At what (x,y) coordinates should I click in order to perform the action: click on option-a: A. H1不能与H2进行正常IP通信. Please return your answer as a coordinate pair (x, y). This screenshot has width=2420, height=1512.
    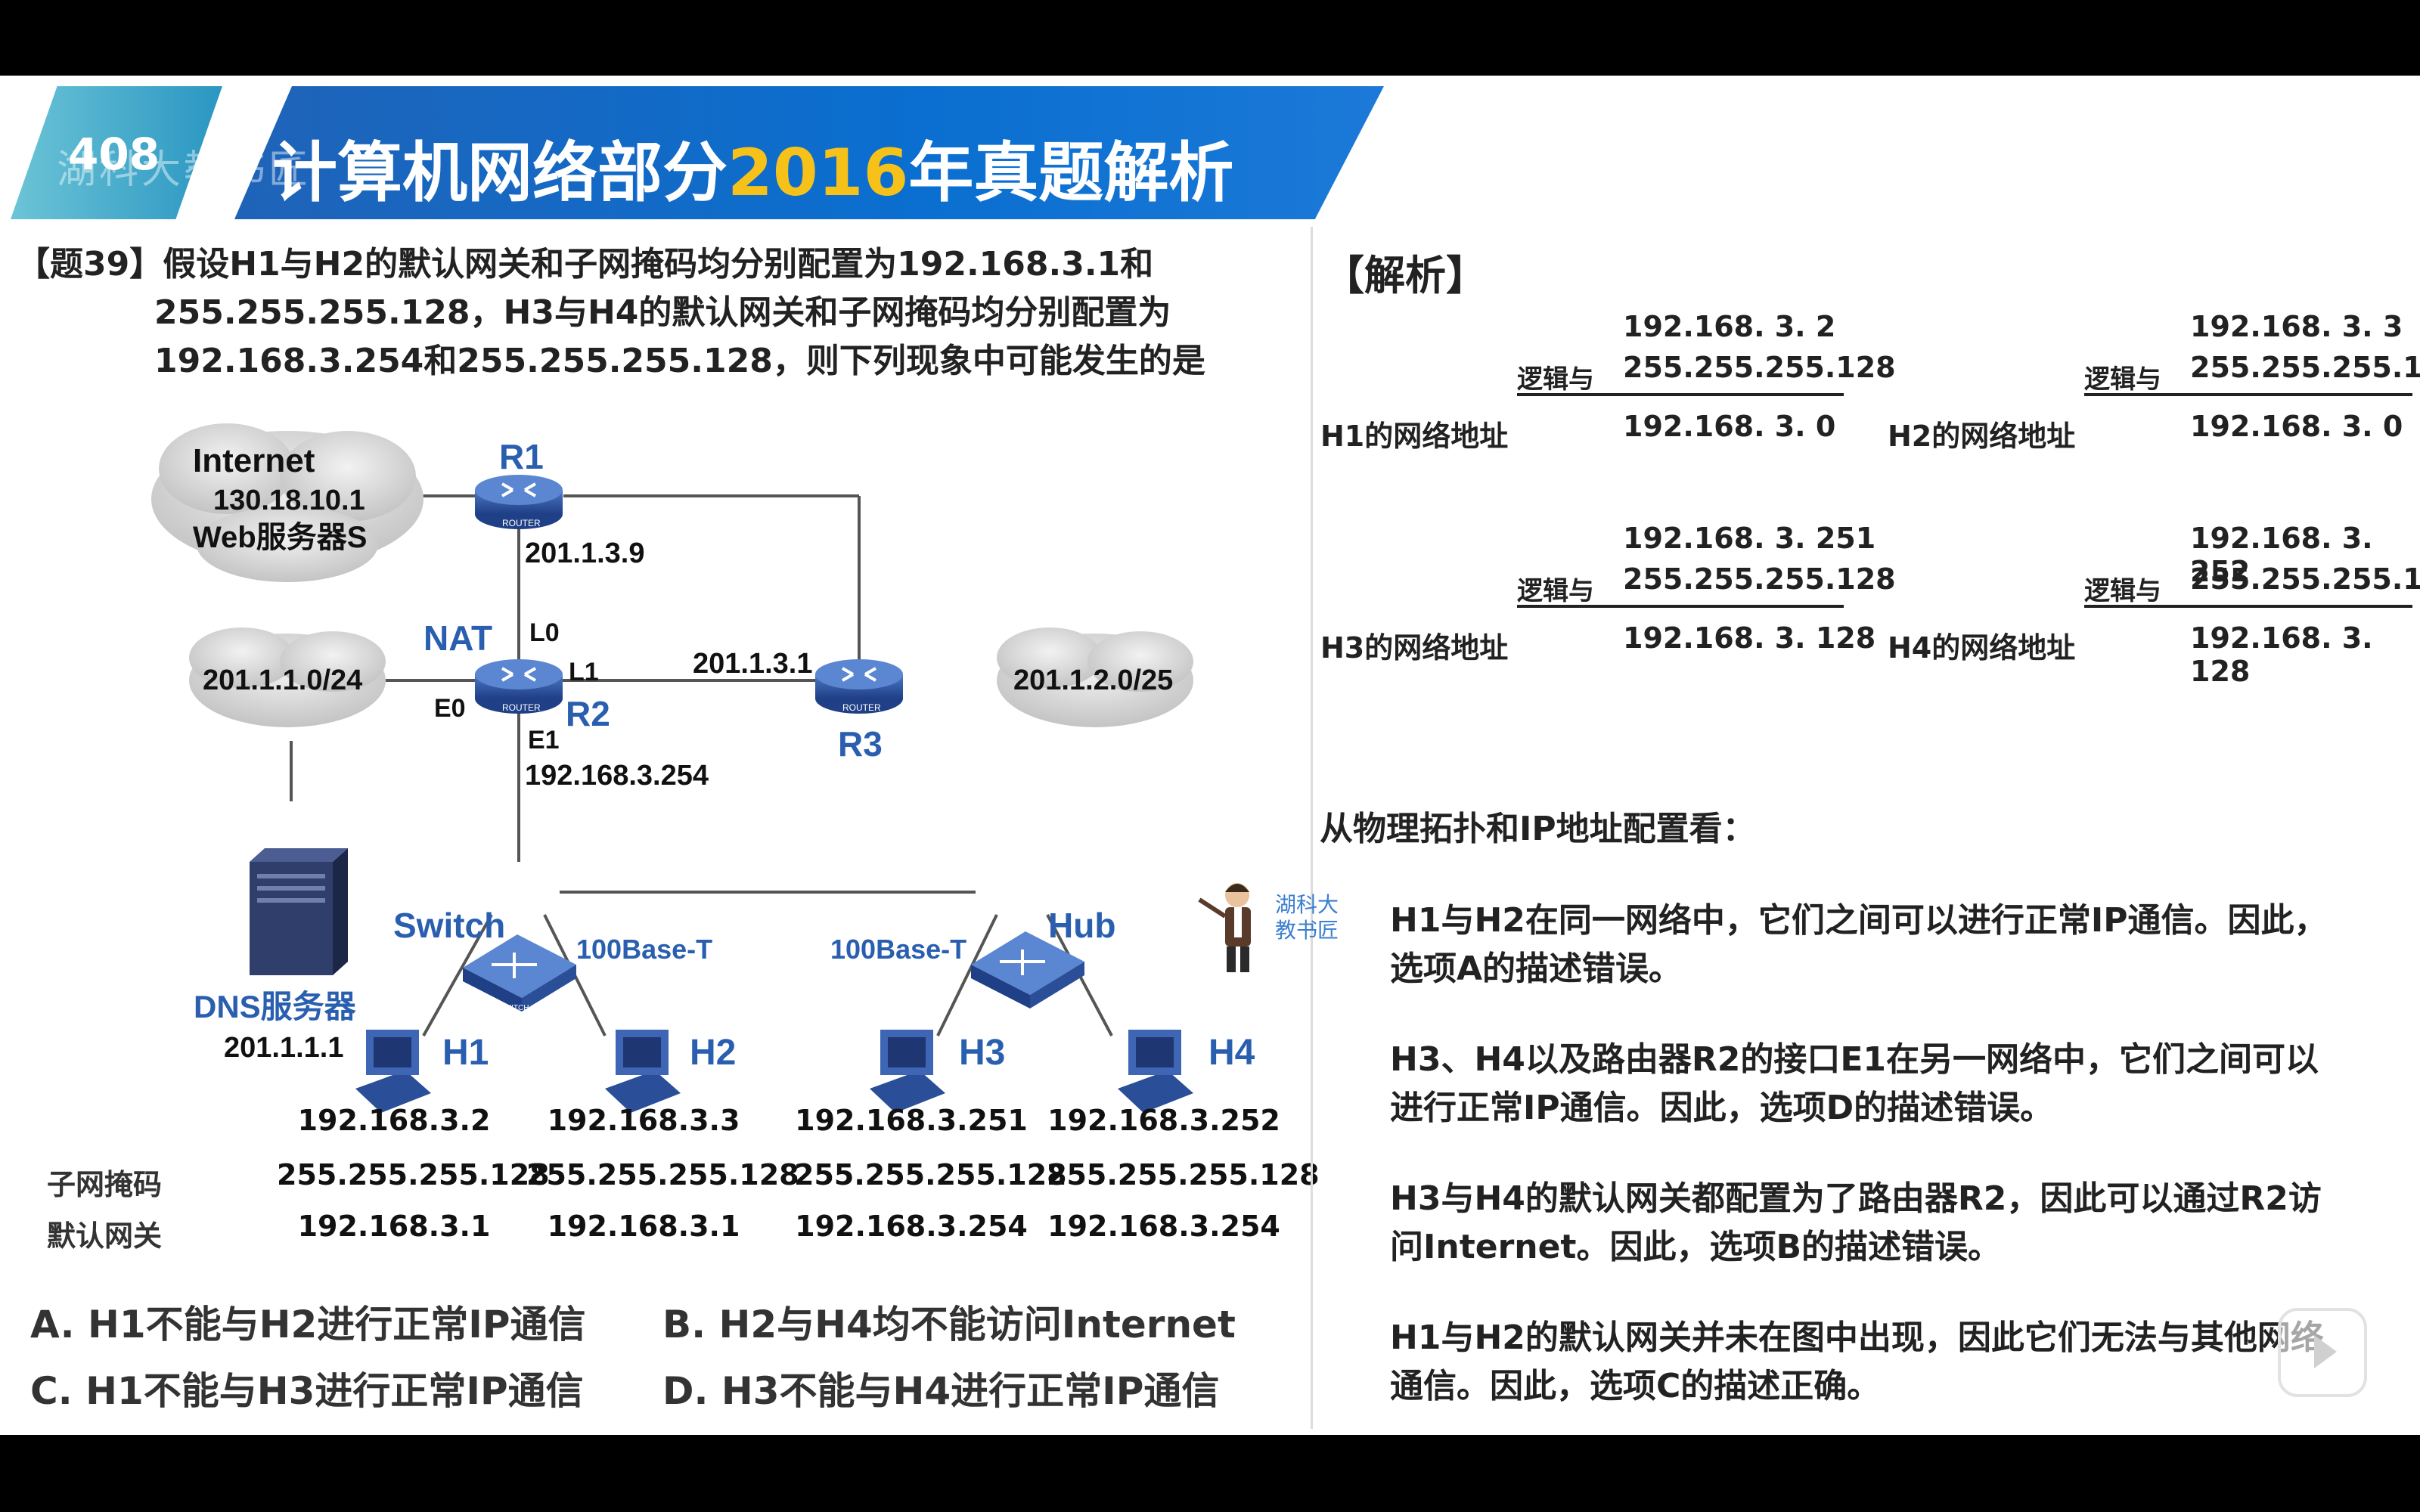
    Looking at the image, I should click on (308, 1324).